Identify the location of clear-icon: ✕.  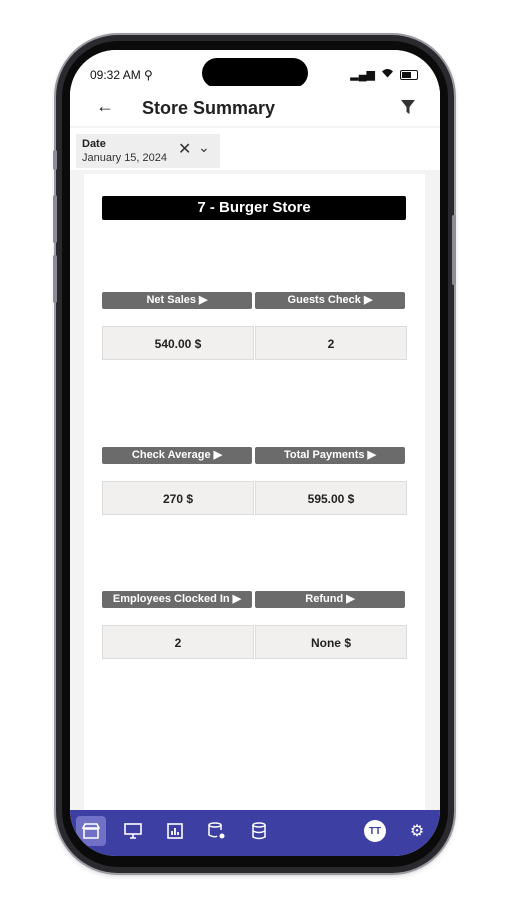
(184, 149).